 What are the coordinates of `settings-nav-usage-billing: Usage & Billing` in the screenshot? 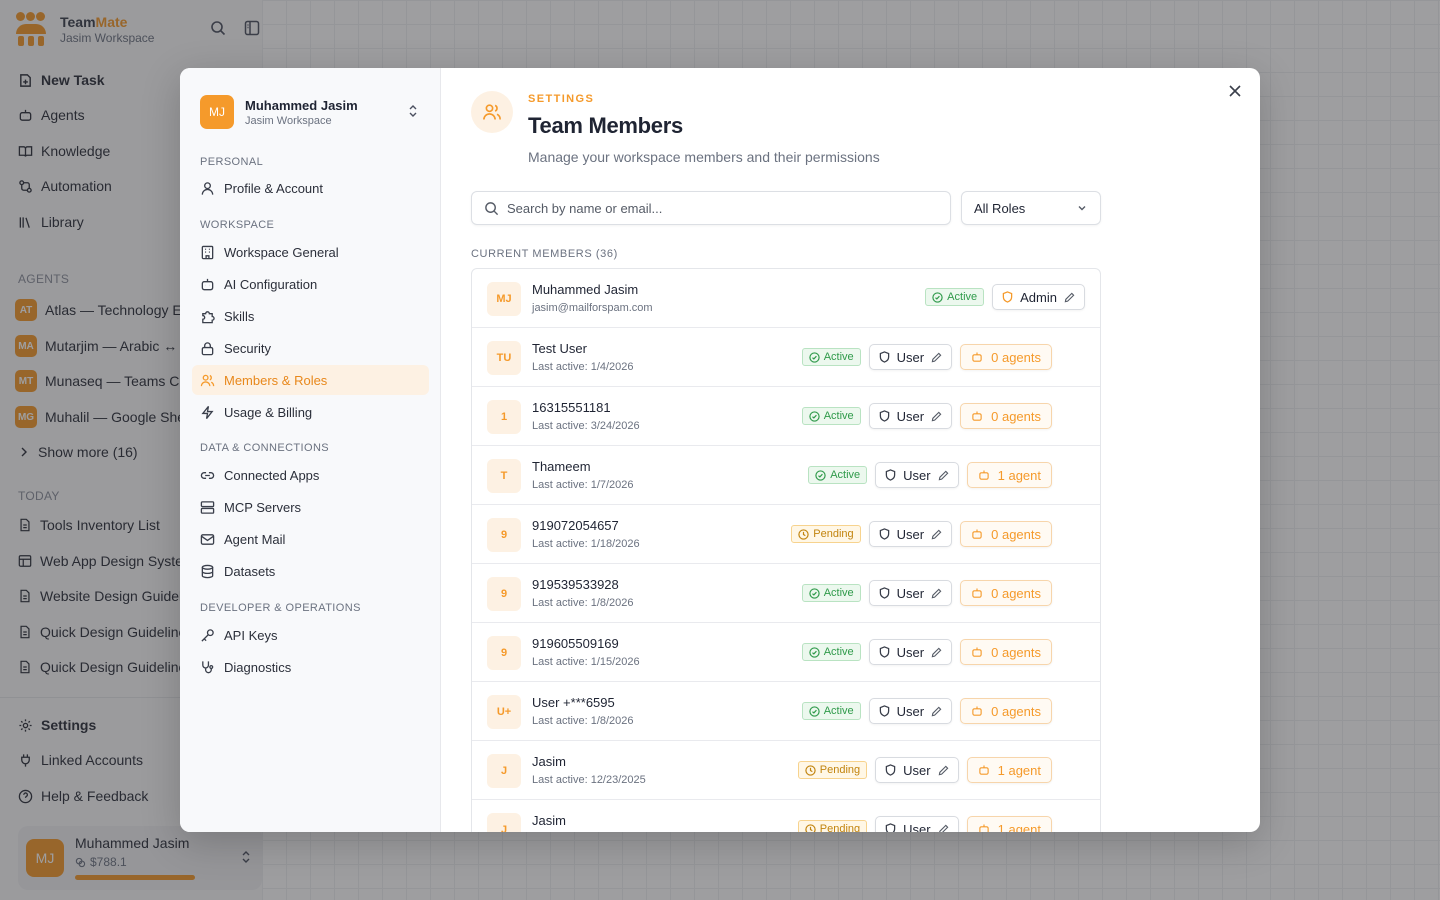 It's located at (310, 412).